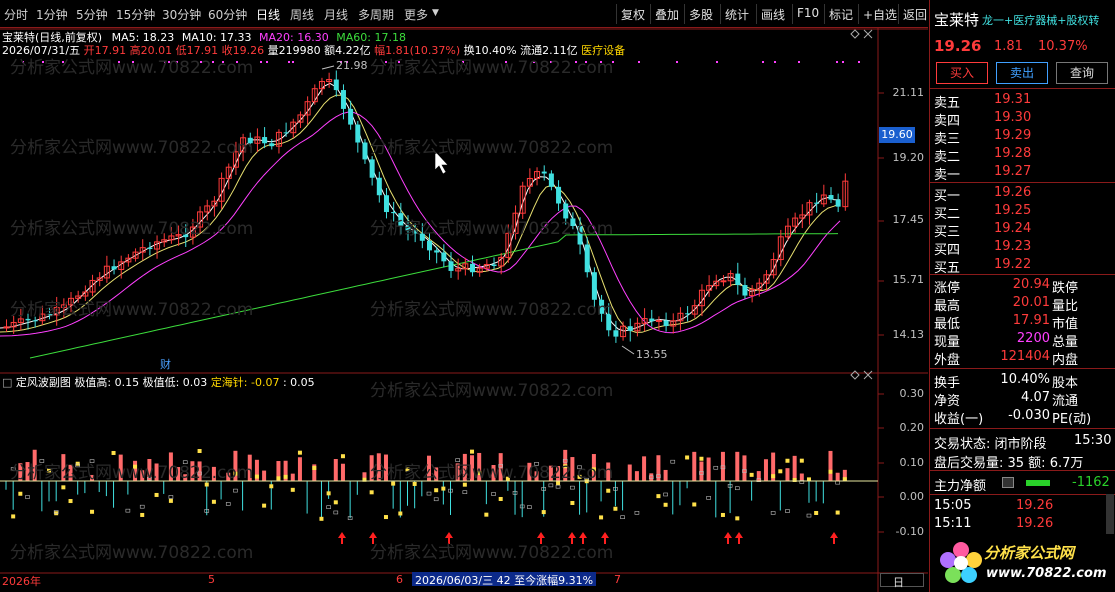 This screenshot has width=1115, height=592. What do you see at coordinates (92, 14) in the screenshot?
I see `tab-5min: 5分钟` at bounding box center [92, 14].